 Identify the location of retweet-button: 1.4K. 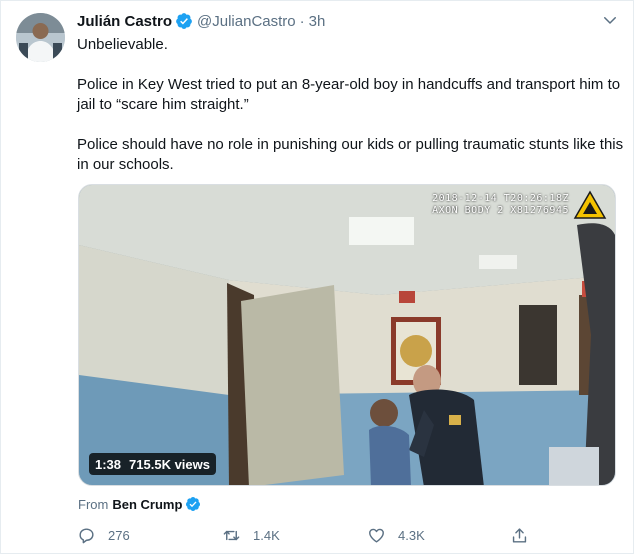
(251, 535).